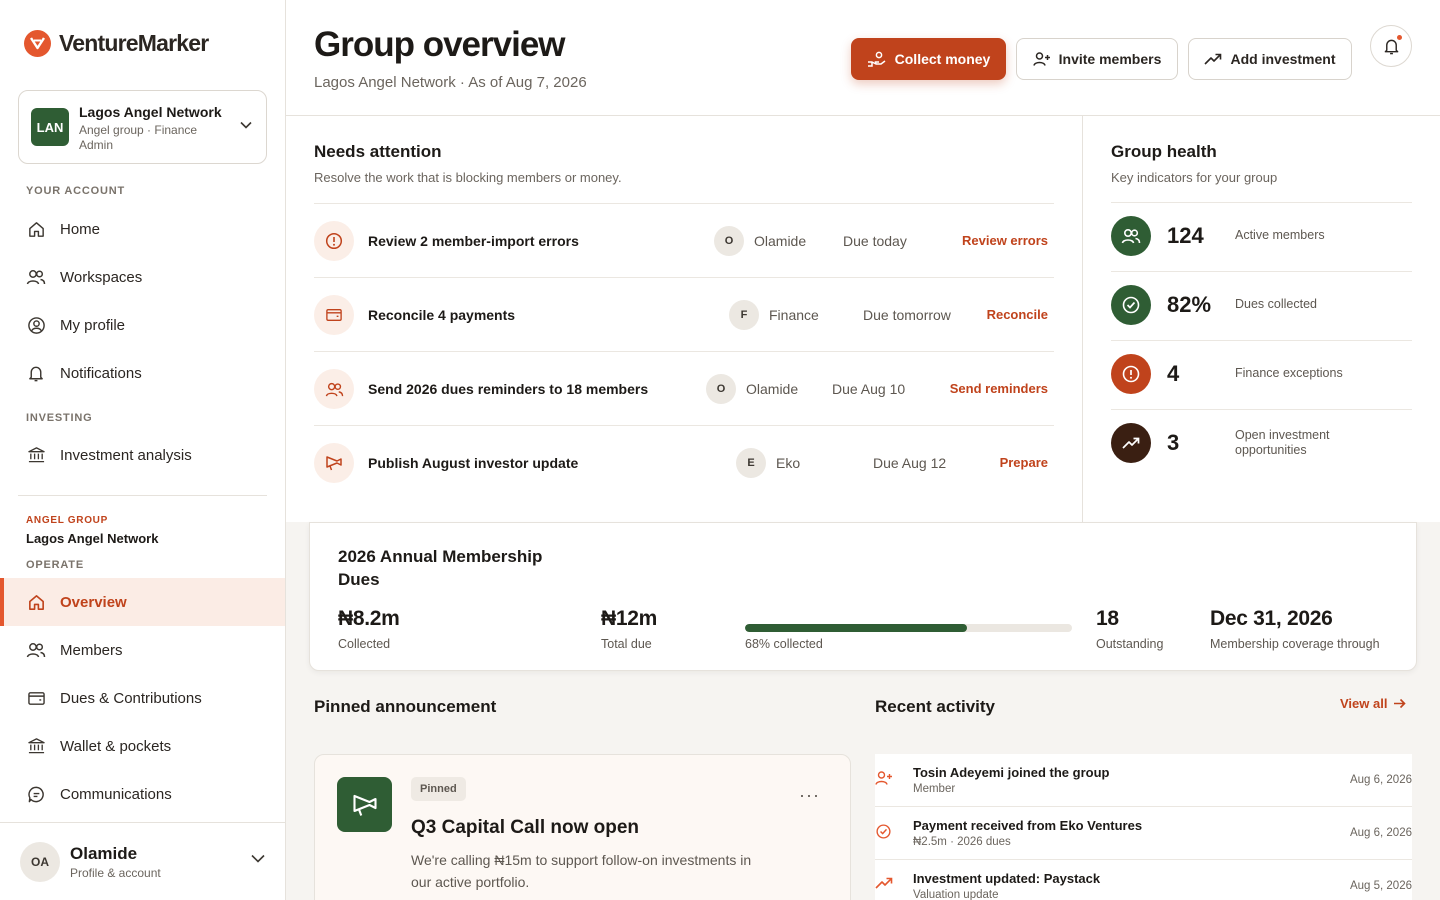 The height and width of the screenshot is (900, 1440). Describe the element at coordinates (36, 794) in the screenshot. I see `chat-icon` at that location.